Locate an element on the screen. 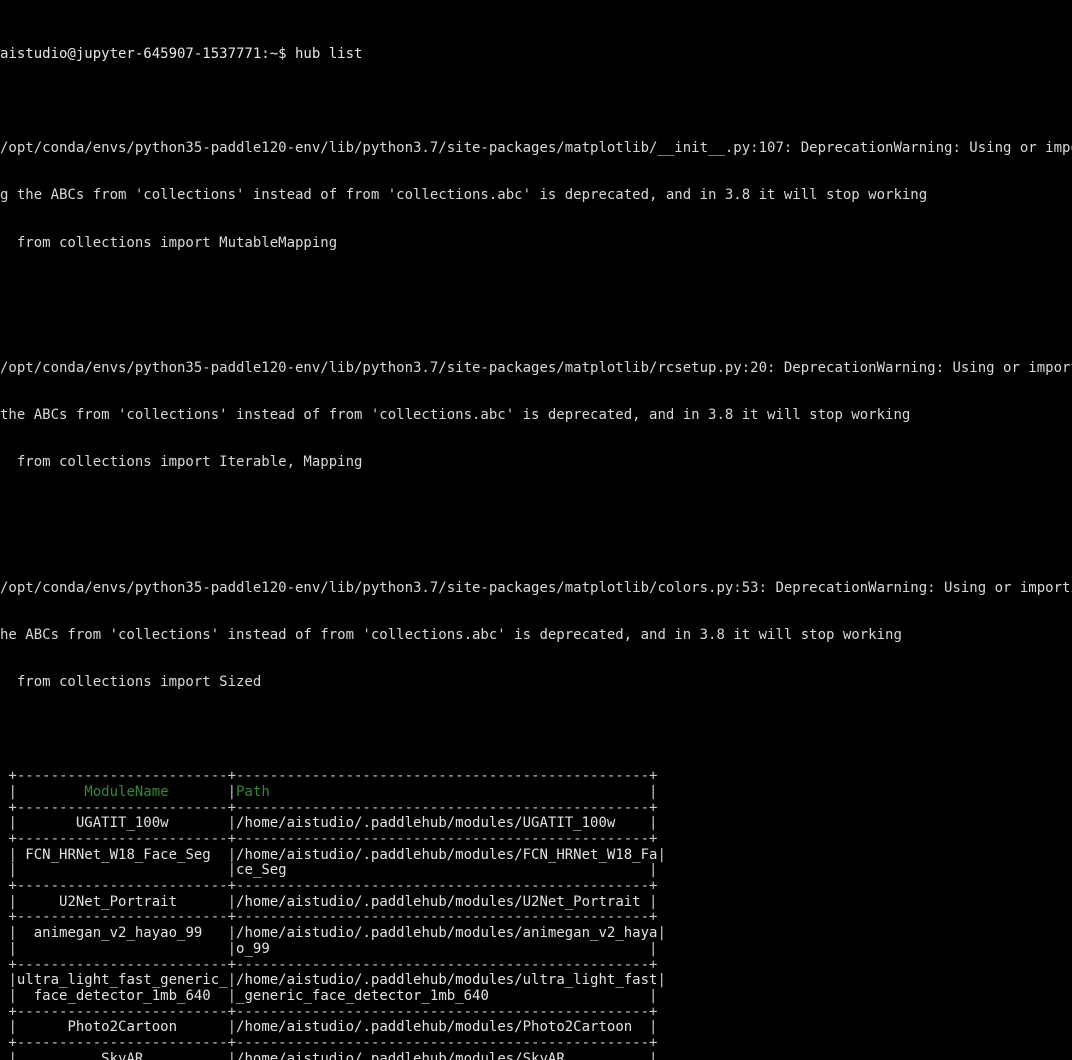 This screenshot has height=1060, width=1072. table-header-row: | ModuleName |Path | is located at coordinates (536, 792).